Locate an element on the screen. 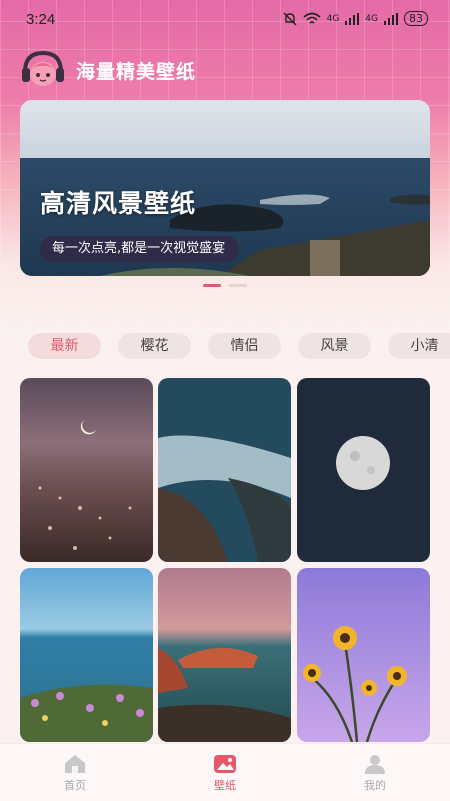 This screenshot has height=801, width=450. signal-label-1: 4G is located at coordinates (333, 18).